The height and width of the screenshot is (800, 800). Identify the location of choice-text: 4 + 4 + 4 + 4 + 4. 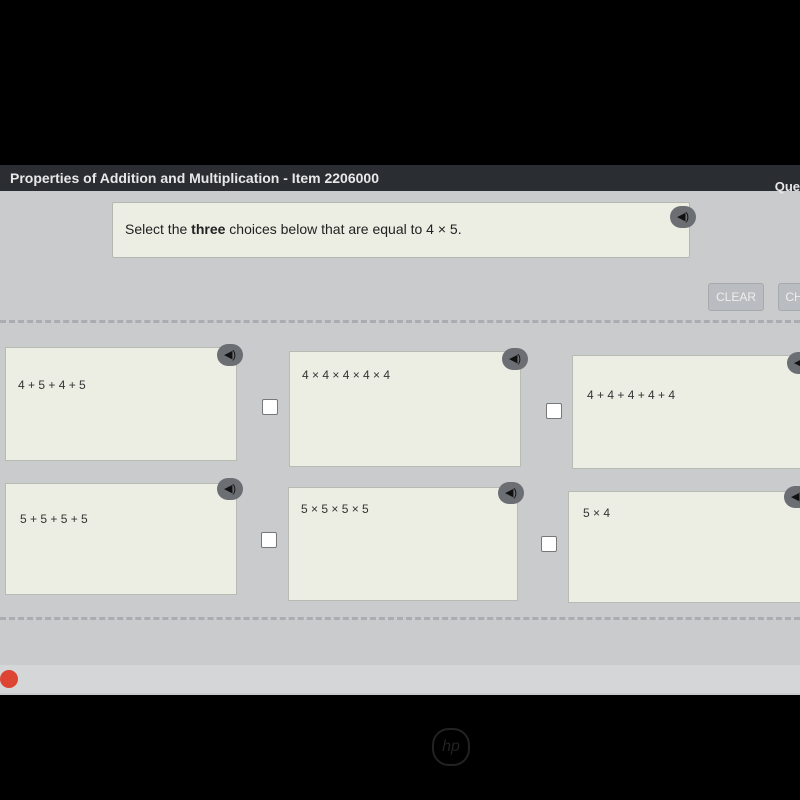
(631, 395).